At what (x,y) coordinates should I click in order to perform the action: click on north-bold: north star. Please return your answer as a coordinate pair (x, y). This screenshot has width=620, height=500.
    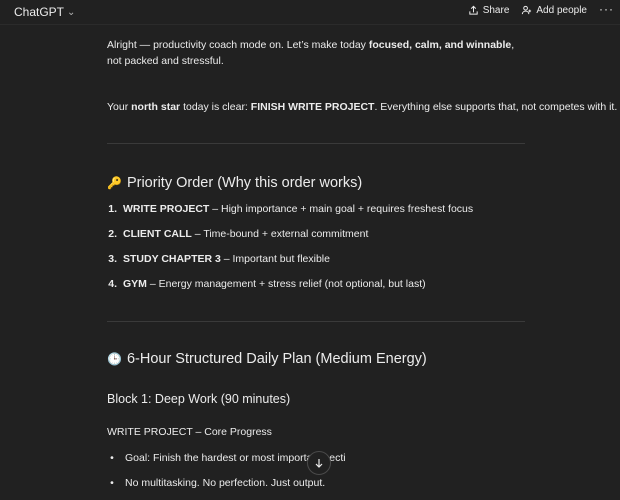
    Looking at the image, I should click on (156, 107).